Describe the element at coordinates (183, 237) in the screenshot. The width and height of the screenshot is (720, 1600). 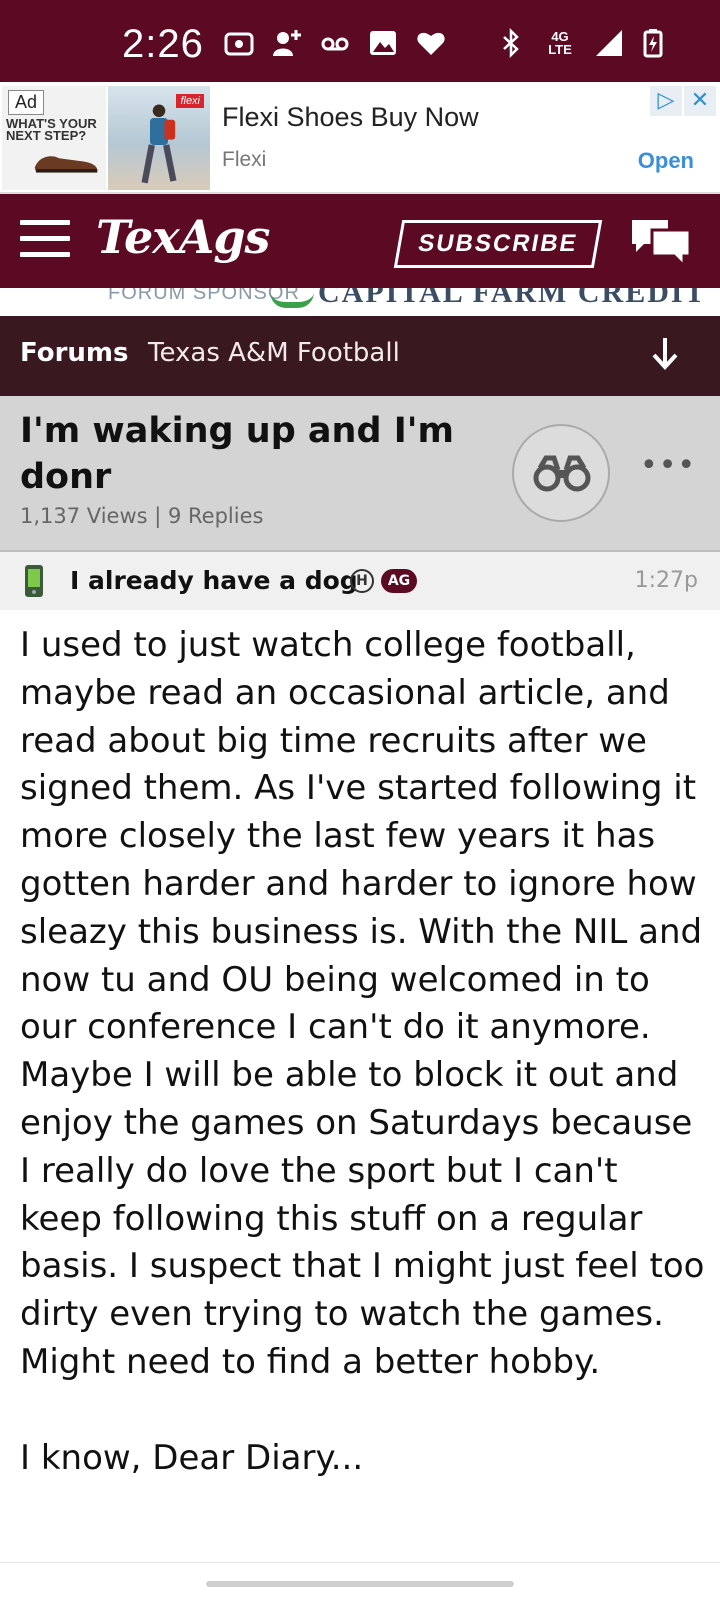
I see `site-logo: TexAgs` at that location.